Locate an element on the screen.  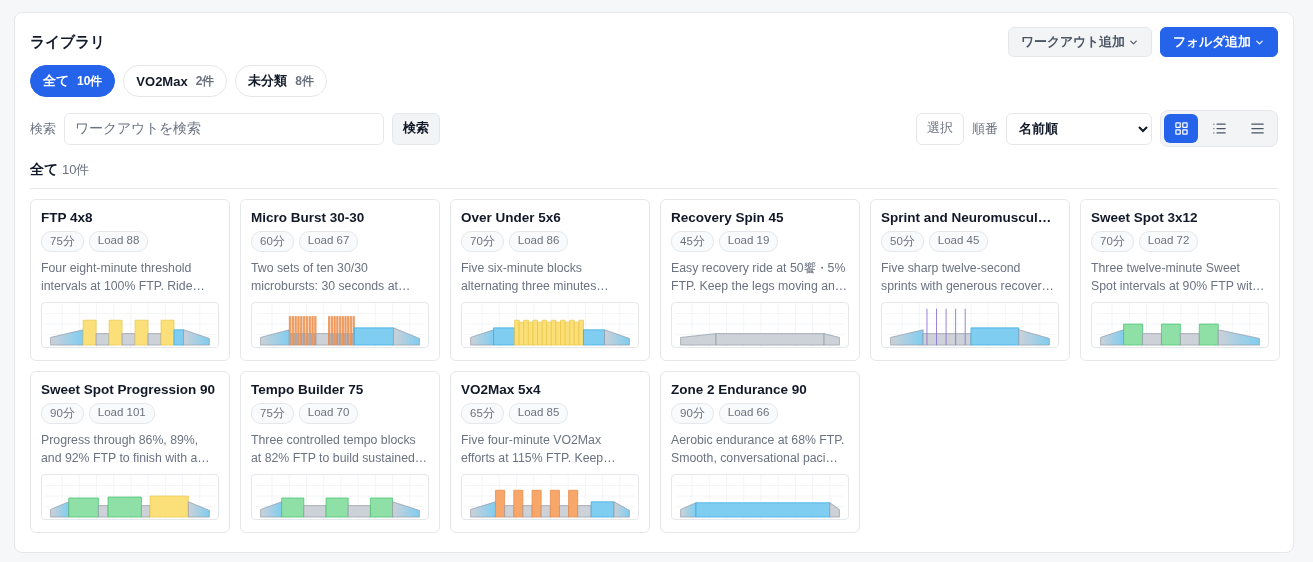
description-line: Five four-minute VO2Max is located at coordinates (531, 440).